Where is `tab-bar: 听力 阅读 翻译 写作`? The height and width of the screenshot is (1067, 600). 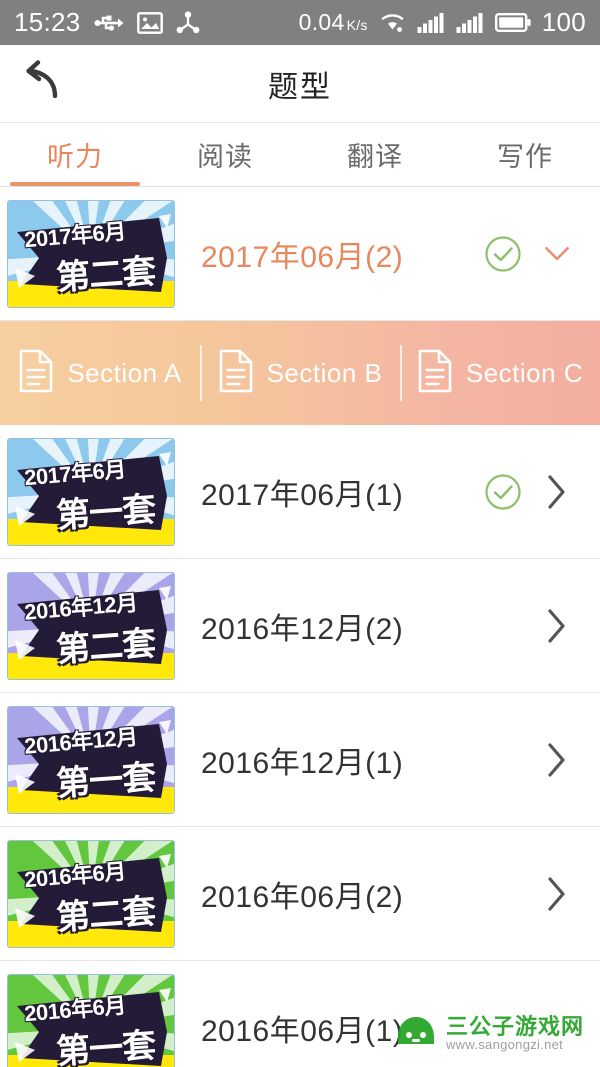
tab-bar: 听力 阅读 翻译 写作 is located at coordinates (300, 155).